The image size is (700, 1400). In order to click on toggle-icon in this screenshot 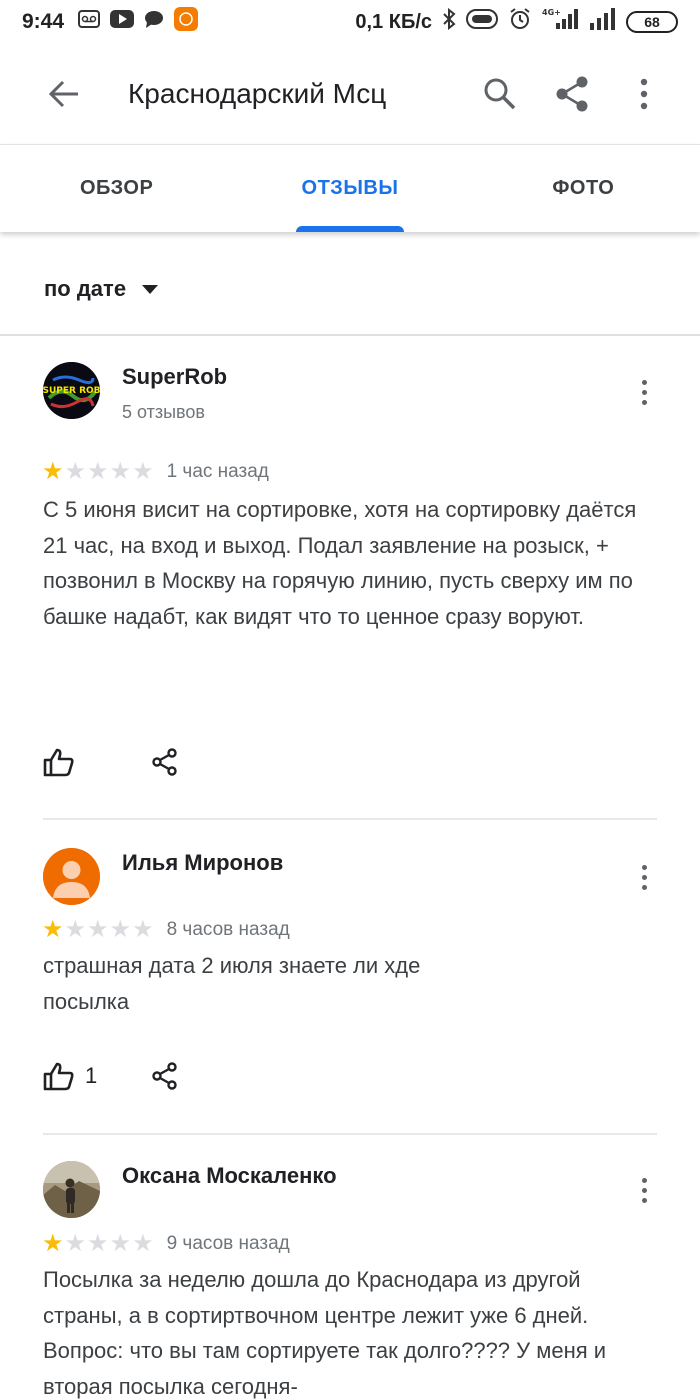, I will do `click(482, 22)`.